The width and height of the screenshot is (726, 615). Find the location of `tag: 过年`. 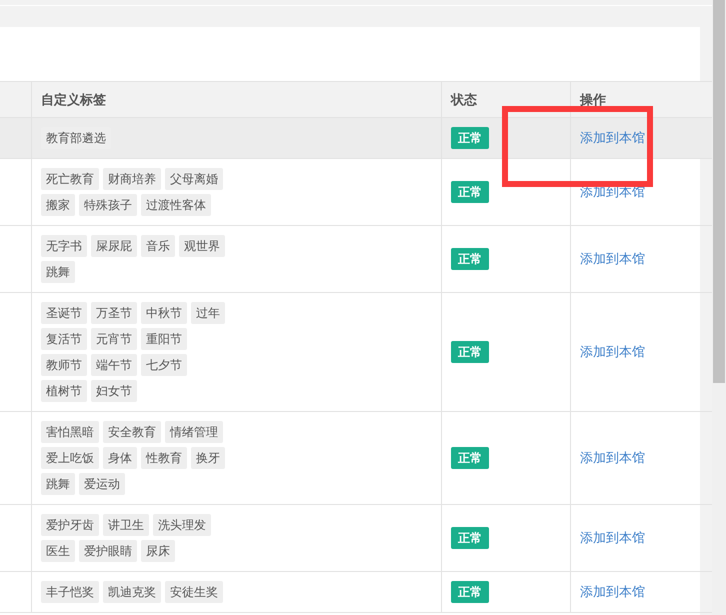

tag: 过年 is located at coordinates (208, 313).